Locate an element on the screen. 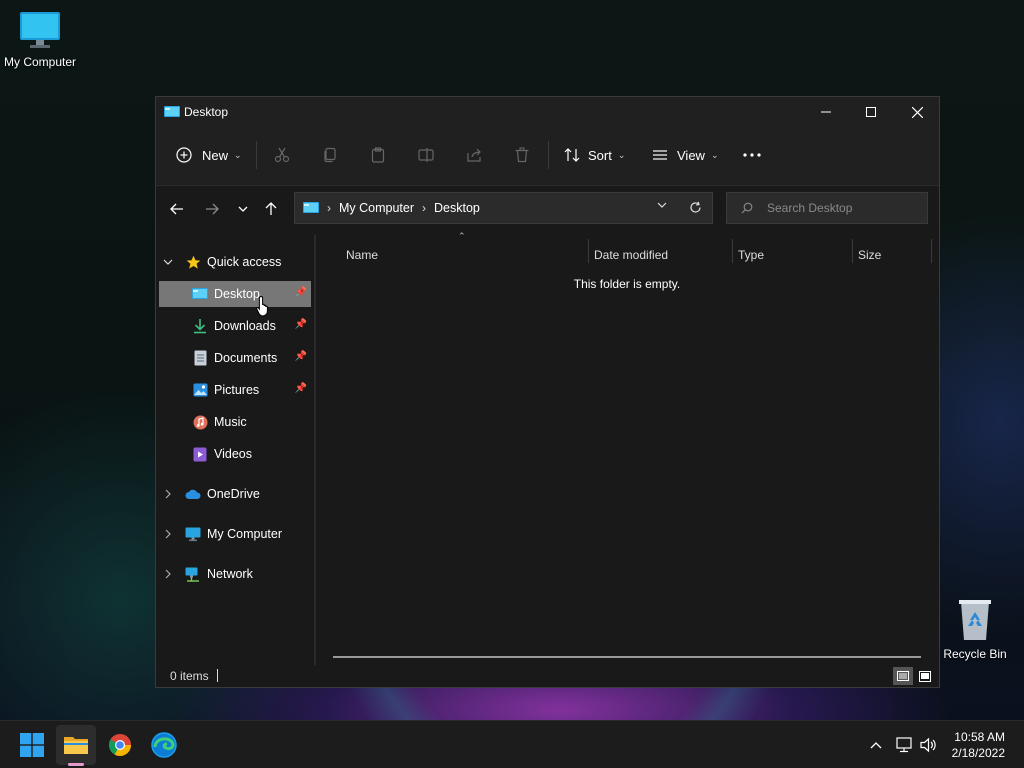 The image size is (1024, 768). taskbar-file-explorer is located at coordinates (76, 745).